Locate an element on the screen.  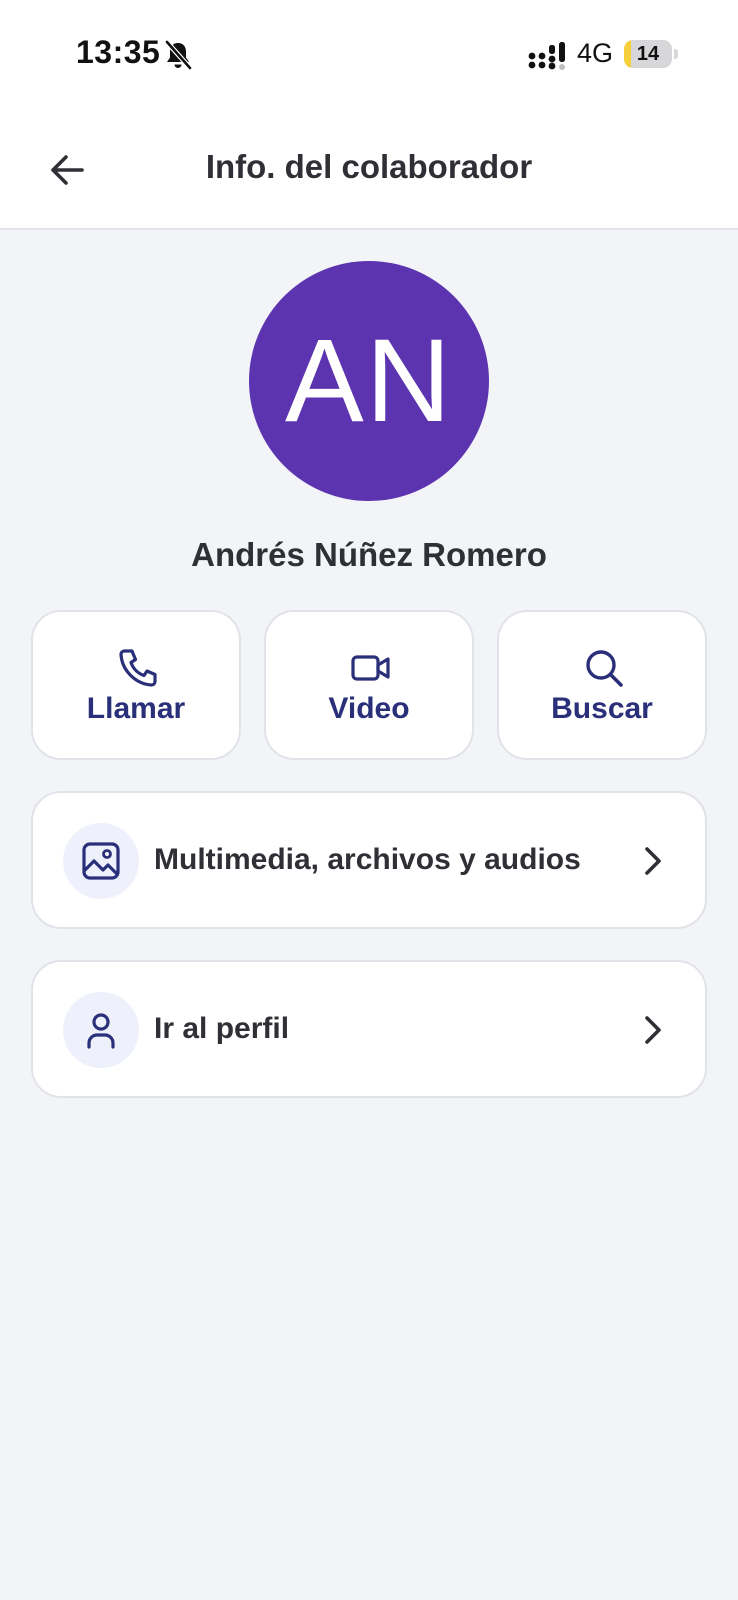
top-bar: 13:35 4G 14 Info. del colaborador is located at coordinates (369, 115).